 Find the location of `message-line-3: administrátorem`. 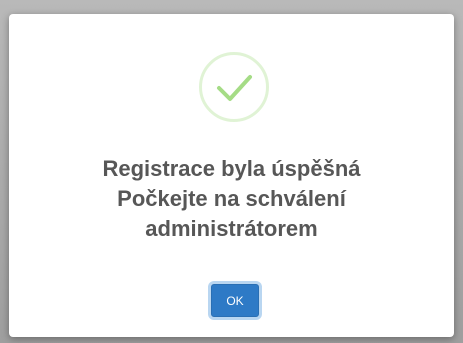

message-line-3: administrátorem is located at coordinates (231, 228).